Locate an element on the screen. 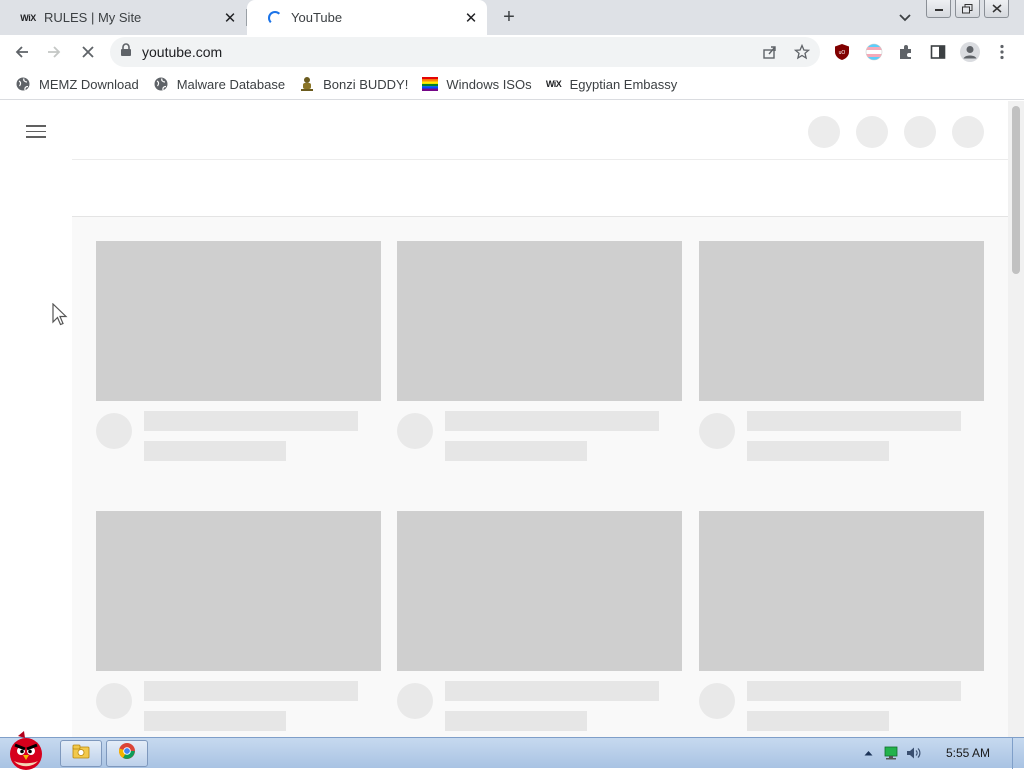 This screenshot has width=1024, height=775. network-icon is located at coordinates (891, 753).